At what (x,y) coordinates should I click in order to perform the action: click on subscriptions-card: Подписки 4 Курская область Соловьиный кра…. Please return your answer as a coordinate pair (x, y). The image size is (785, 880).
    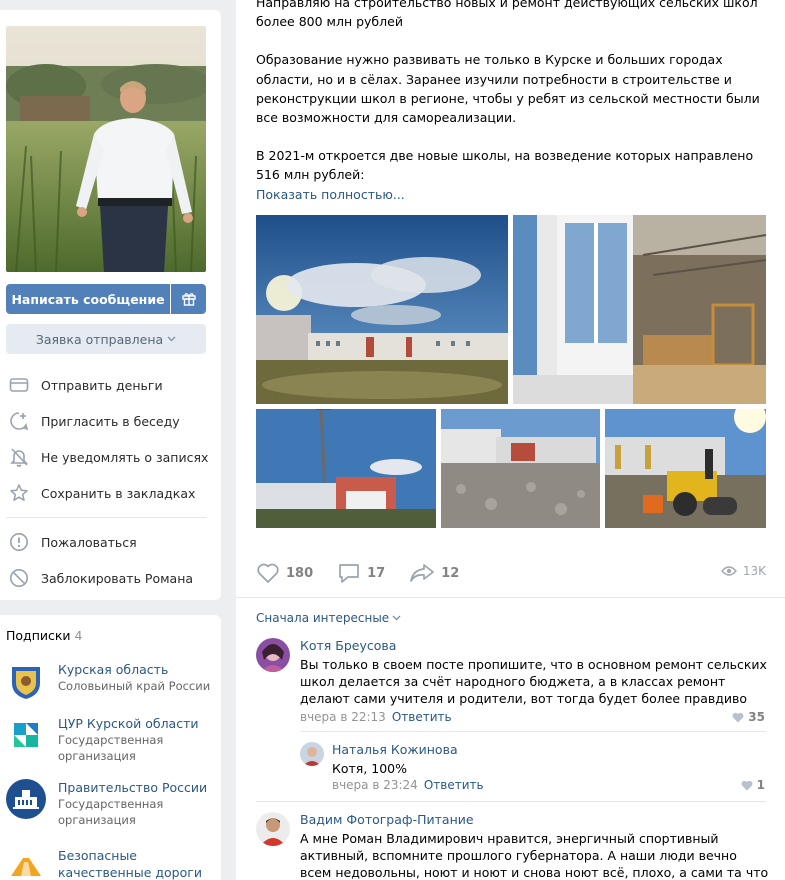
    Looking at the image, I should click on (110, 747).